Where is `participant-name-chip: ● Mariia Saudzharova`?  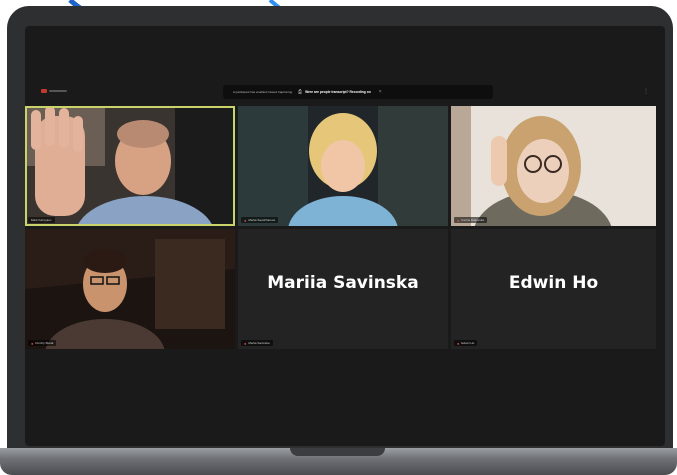
participant-name-chip: ● Mariia Saudzharova is located at coordinates (260, 220).